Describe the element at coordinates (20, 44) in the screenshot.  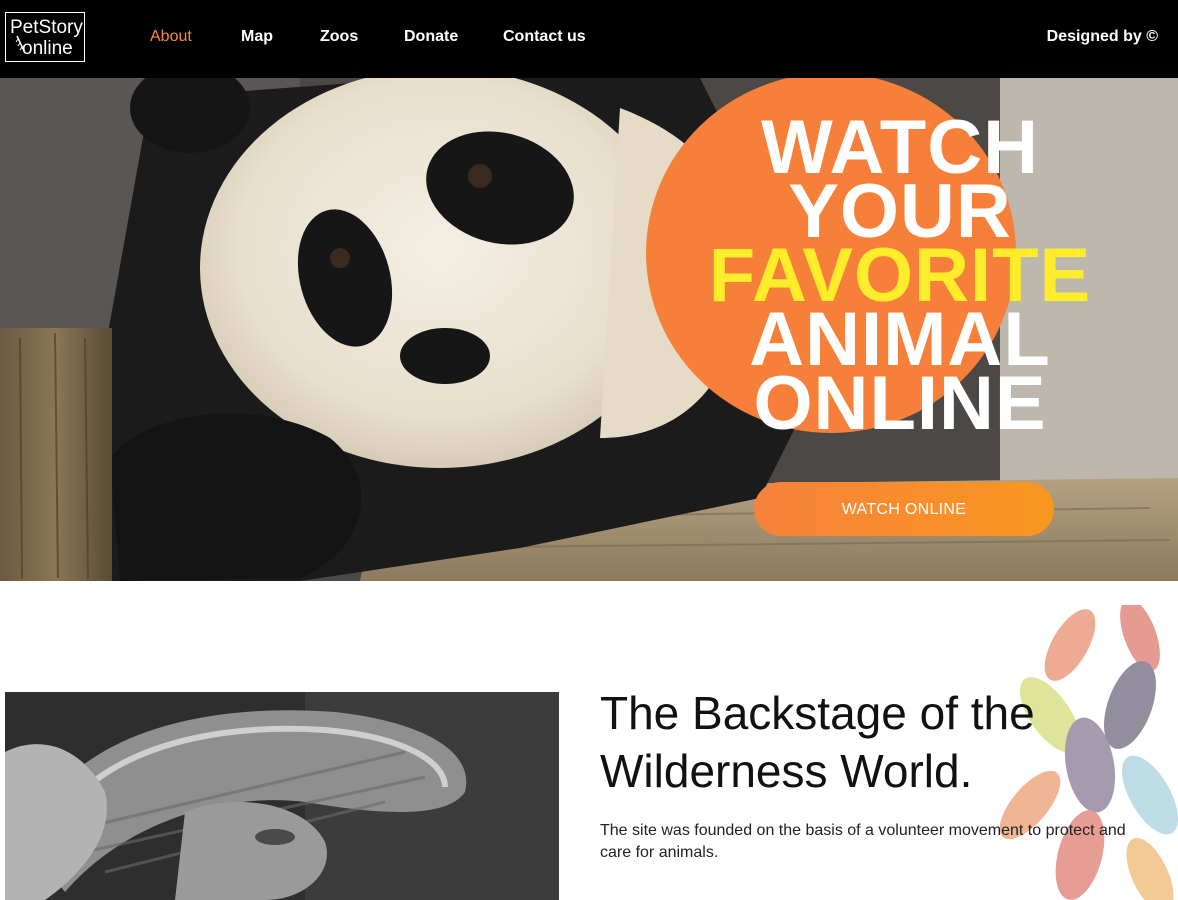
I see `feather-icon` at that location.